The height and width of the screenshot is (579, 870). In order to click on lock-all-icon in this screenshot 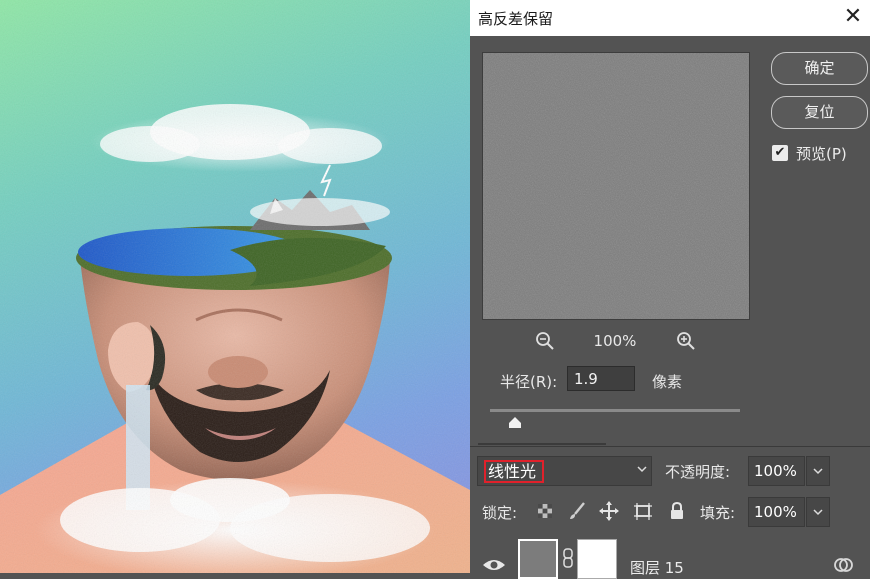, I will do `click(677, 511)`.